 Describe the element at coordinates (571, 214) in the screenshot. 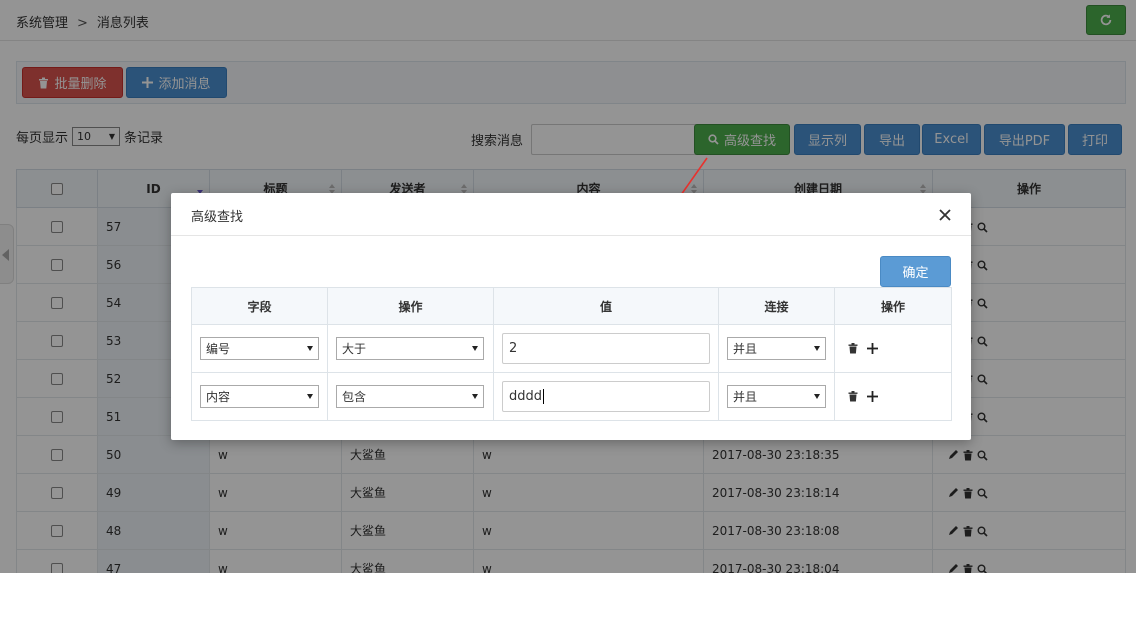

I see `dialog-header: 高级查找` at that location.